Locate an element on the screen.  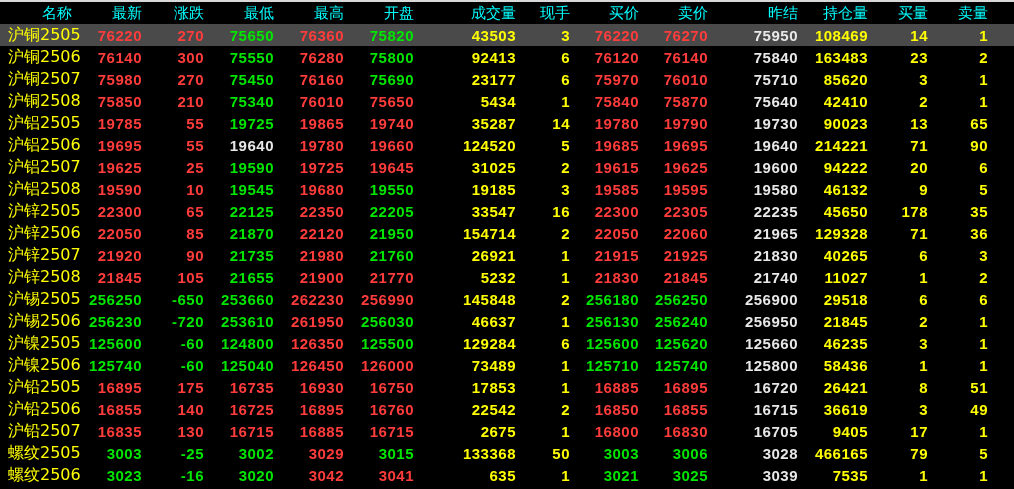
table-row: 沪铝2505 19785 55 19725 19865 19740 35287 14 19780 19790 19730 90023 13 65 is located at coordinates (507, 123).